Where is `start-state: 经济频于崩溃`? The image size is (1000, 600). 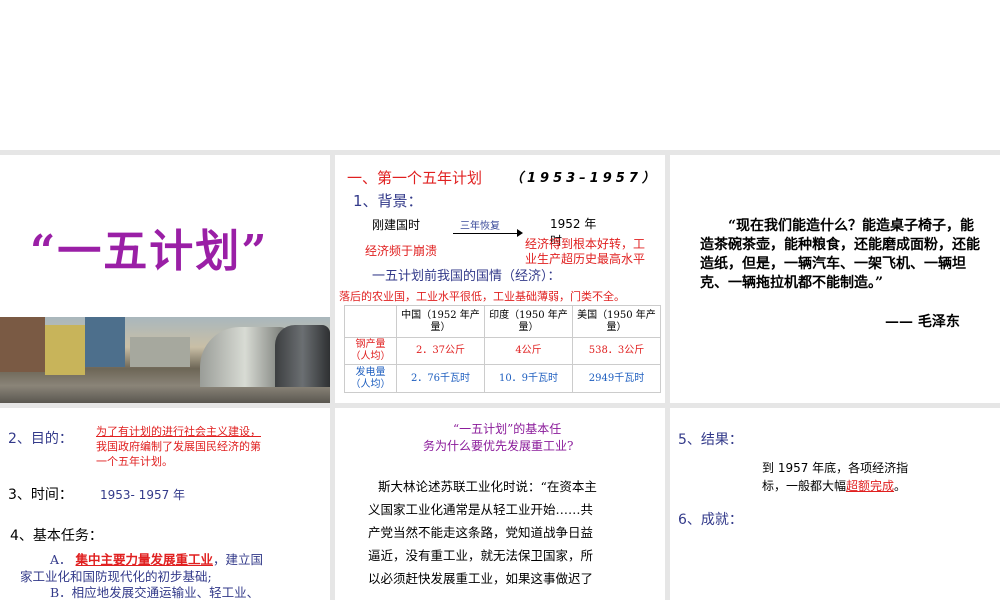
start-state: 经济频于崩溃 is located at coordinates (401, 251).